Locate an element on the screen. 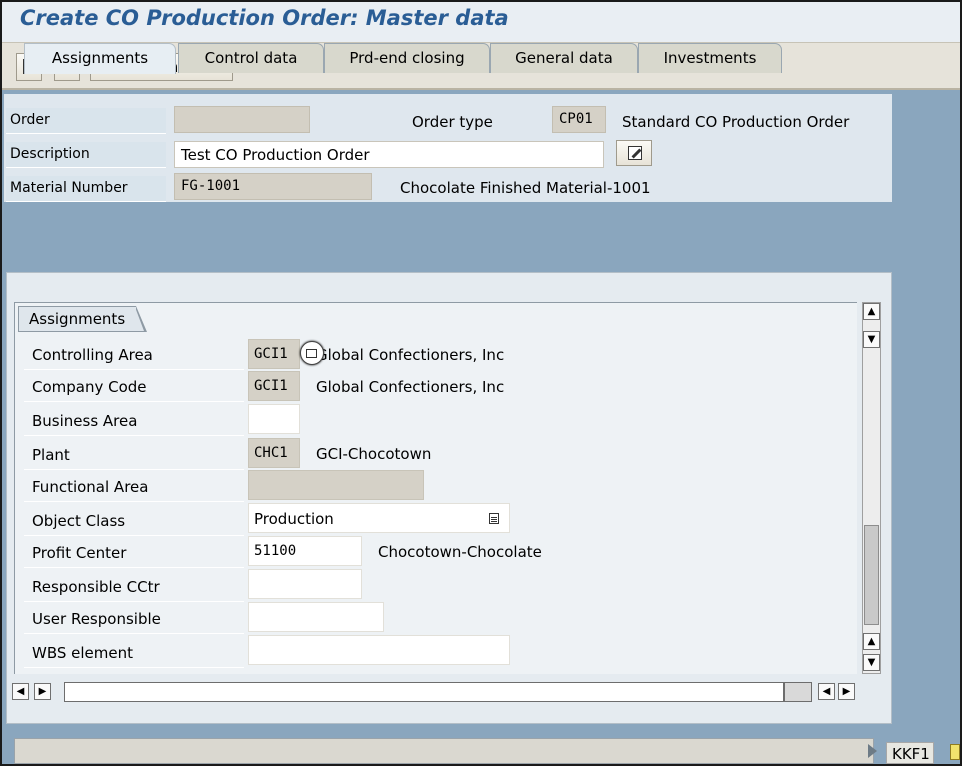  mouse-cursor-icon is located at coordinates (312, 353).